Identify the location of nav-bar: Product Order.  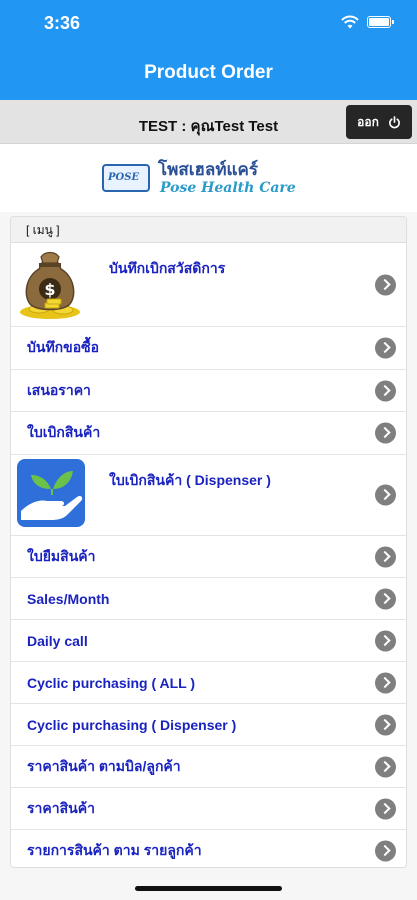
(208, 74).